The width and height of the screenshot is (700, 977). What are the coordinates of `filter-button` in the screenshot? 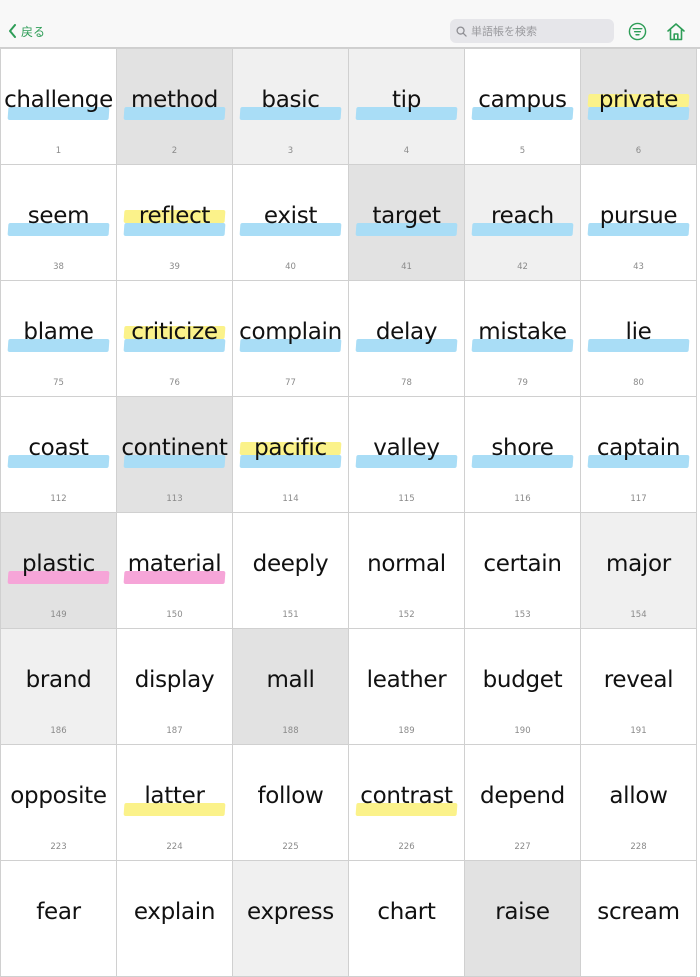 It's located at (637, 31).